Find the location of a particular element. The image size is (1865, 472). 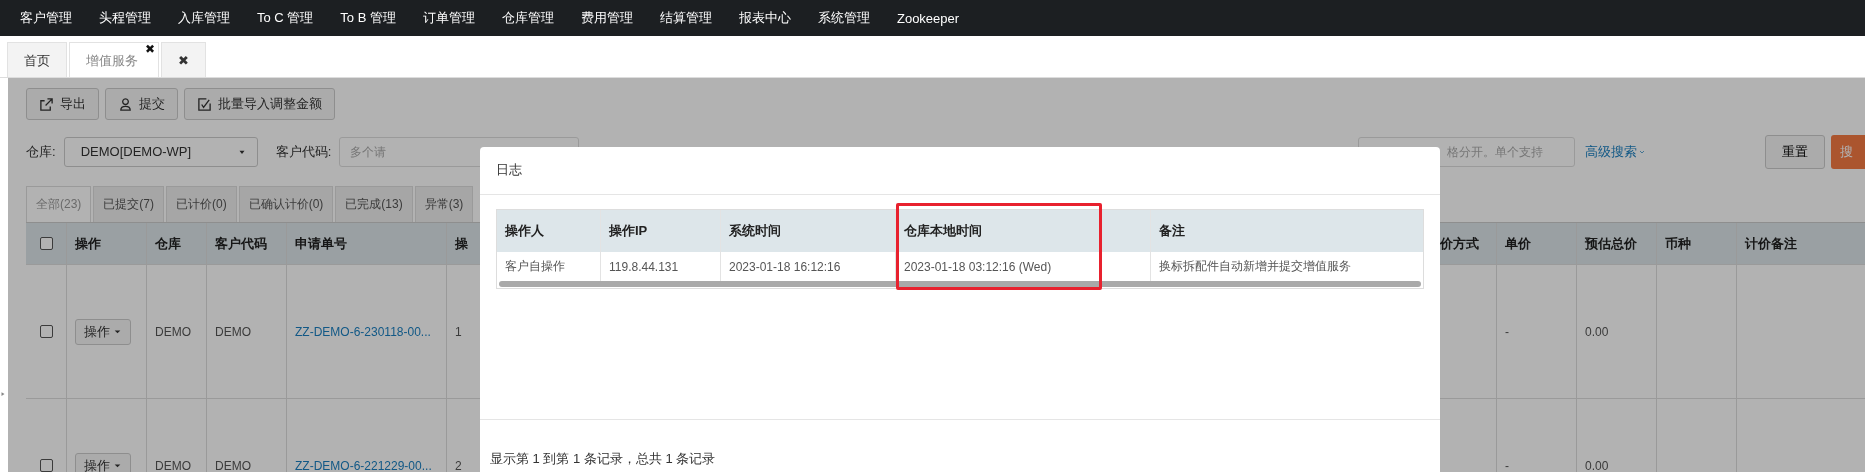

field-label: 客户代码: is located at coordinates (303, 151).